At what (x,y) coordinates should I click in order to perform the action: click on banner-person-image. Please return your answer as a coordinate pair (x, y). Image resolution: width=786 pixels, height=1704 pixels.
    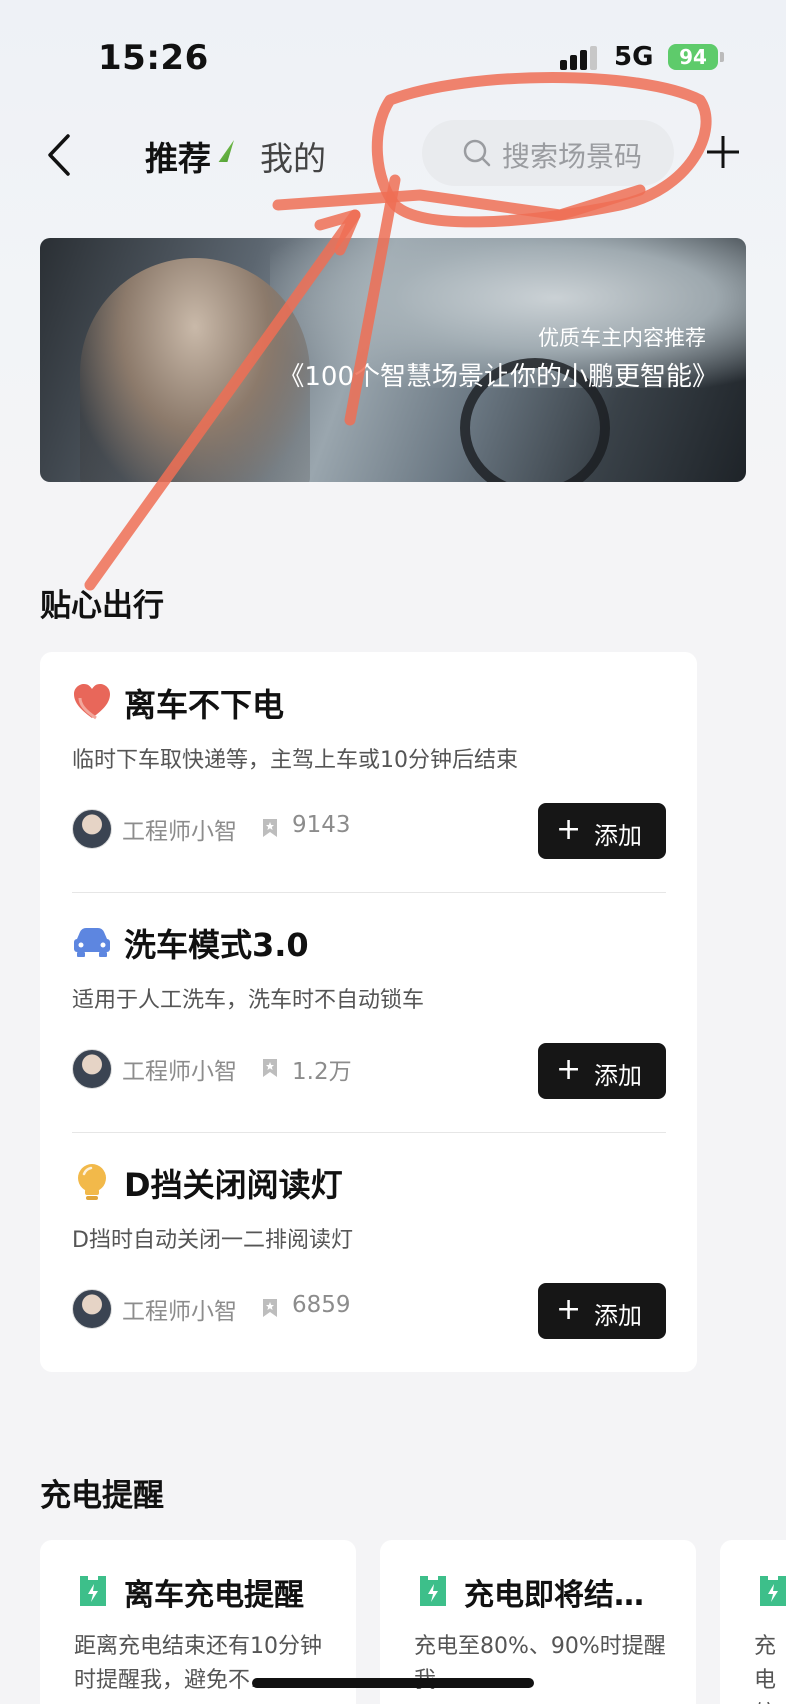
    Looking at the image, I should click on (195, 370).